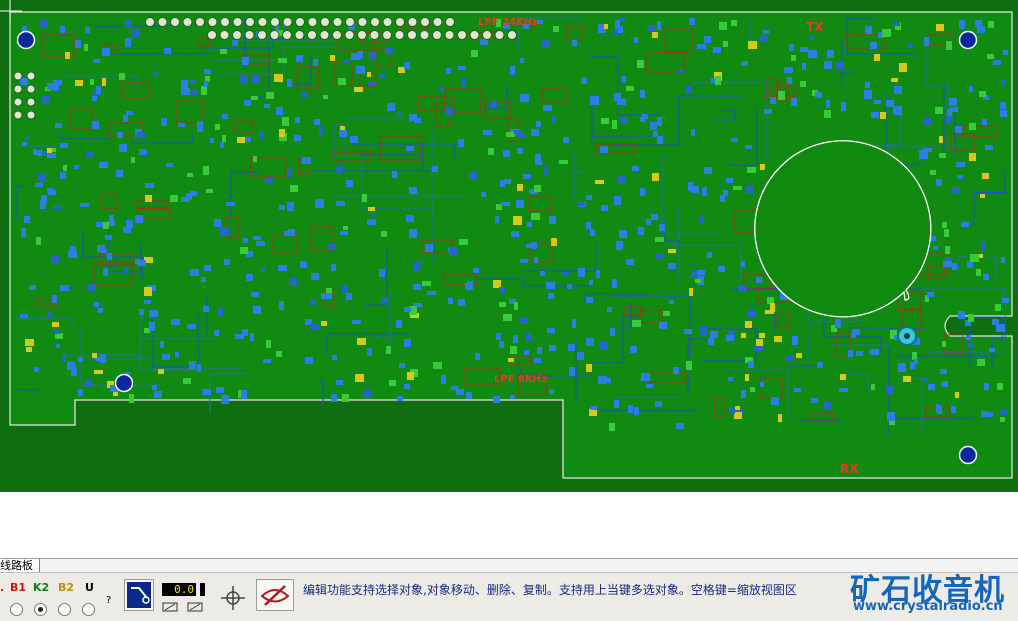 The height and width of the screenshot is (621, 1018). Describe the element at coordinates (16, 609) in the screenshot. I see `radio-b1` at that location.